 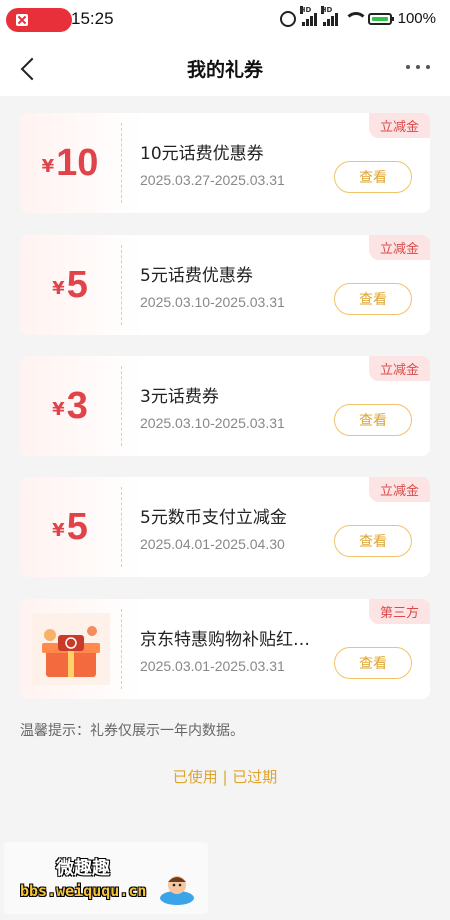 I want to click on page-title: 我的礼券, so click(x=224, y=69).